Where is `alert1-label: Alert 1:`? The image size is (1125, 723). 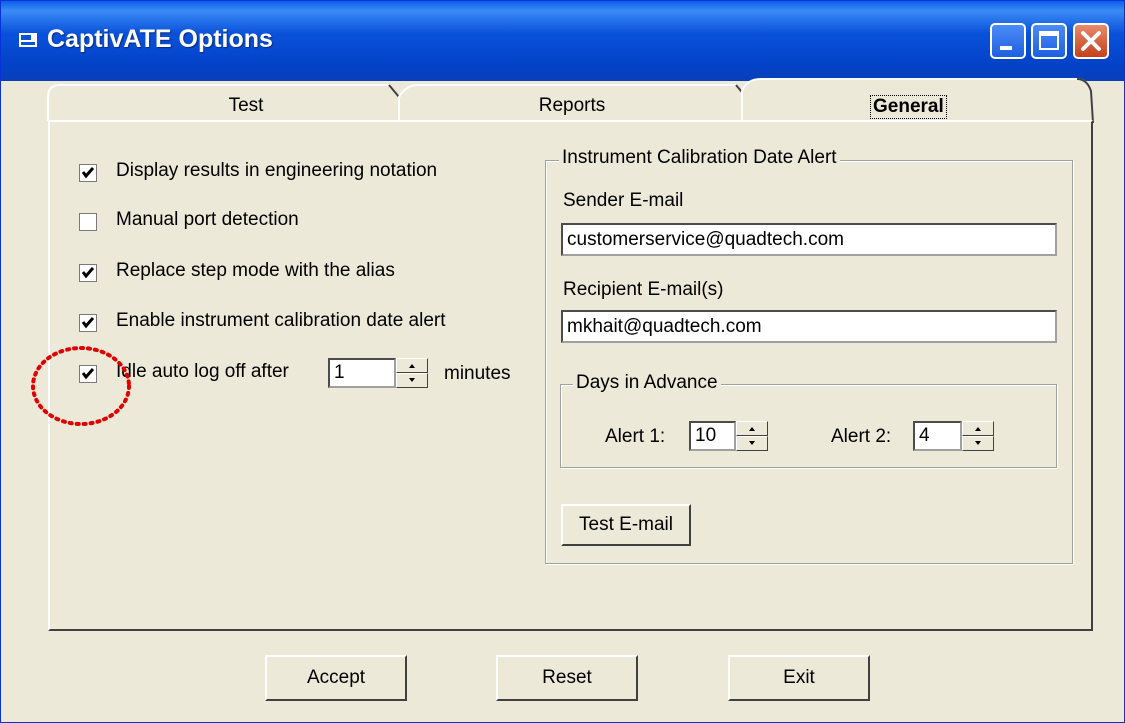
alert1-label: Alert 1: is located at coordinates (635, 436).